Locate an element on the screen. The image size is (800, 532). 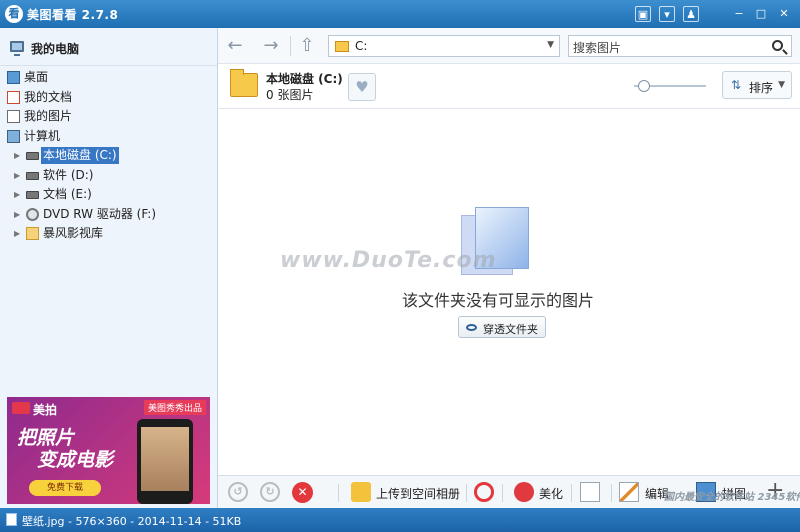
penetrate-folder-button: 穿透文件夹 is located at coordinates (502, 327).